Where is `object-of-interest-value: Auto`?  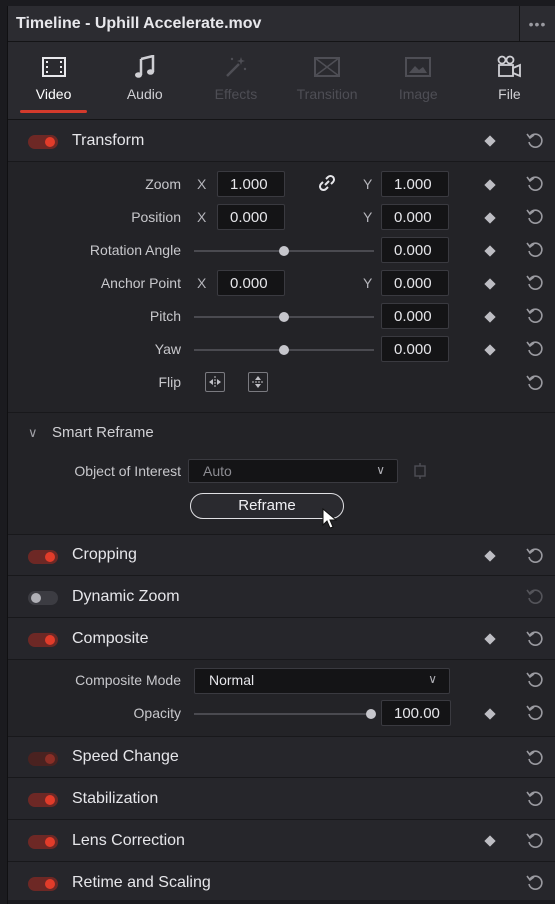
object-of-interest-value: Auto is located at coordinates (217, 471).